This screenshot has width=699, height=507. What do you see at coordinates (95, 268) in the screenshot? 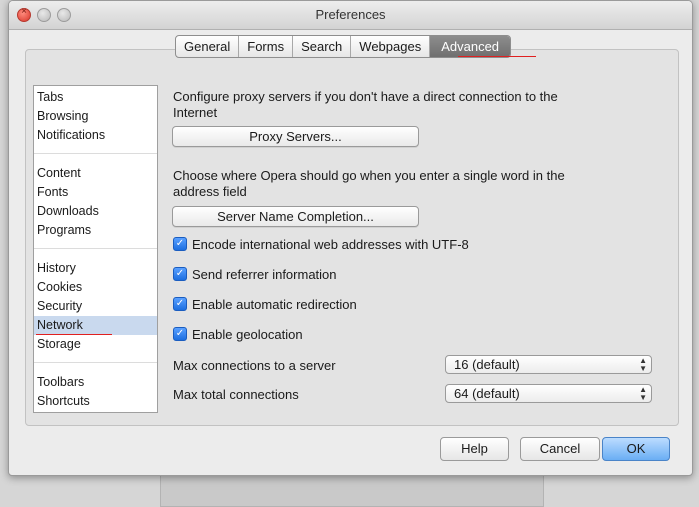
I see `sidebar-item-history: History` at bounding box center [95, 268].